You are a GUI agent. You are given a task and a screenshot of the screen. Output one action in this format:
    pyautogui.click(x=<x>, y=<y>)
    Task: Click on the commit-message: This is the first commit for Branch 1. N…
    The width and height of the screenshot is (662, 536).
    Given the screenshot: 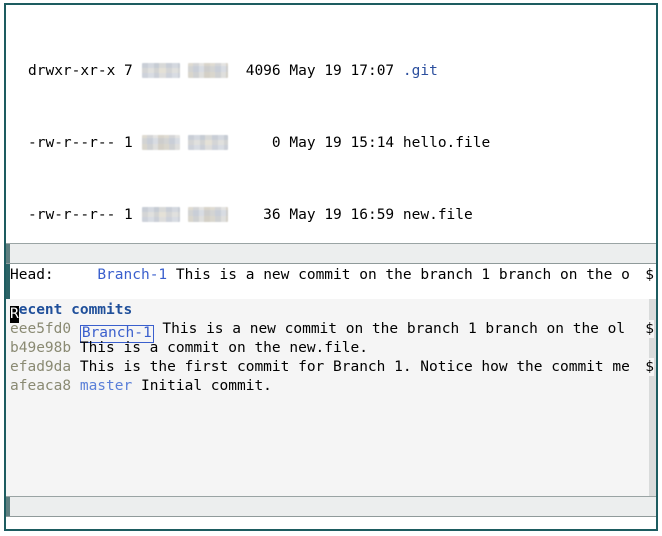 What is the action you would take?
    pyautogui.click(x=354, y=367)
    